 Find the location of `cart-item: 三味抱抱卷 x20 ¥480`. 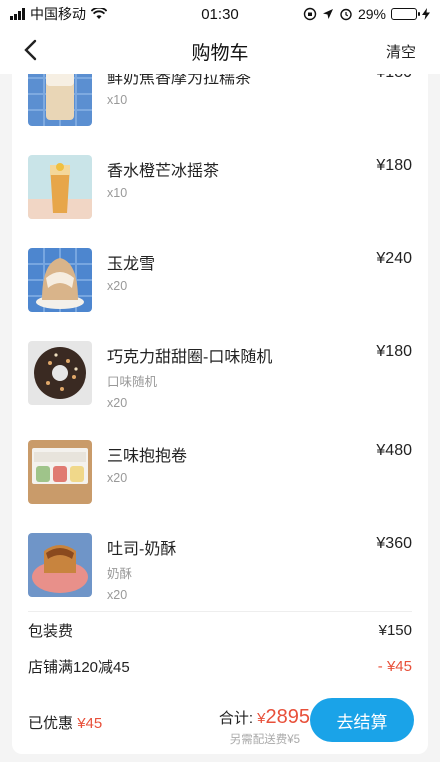

cart-item: 三味抱抱卷 x20 ¥480 is located at coordinates (220, 470).